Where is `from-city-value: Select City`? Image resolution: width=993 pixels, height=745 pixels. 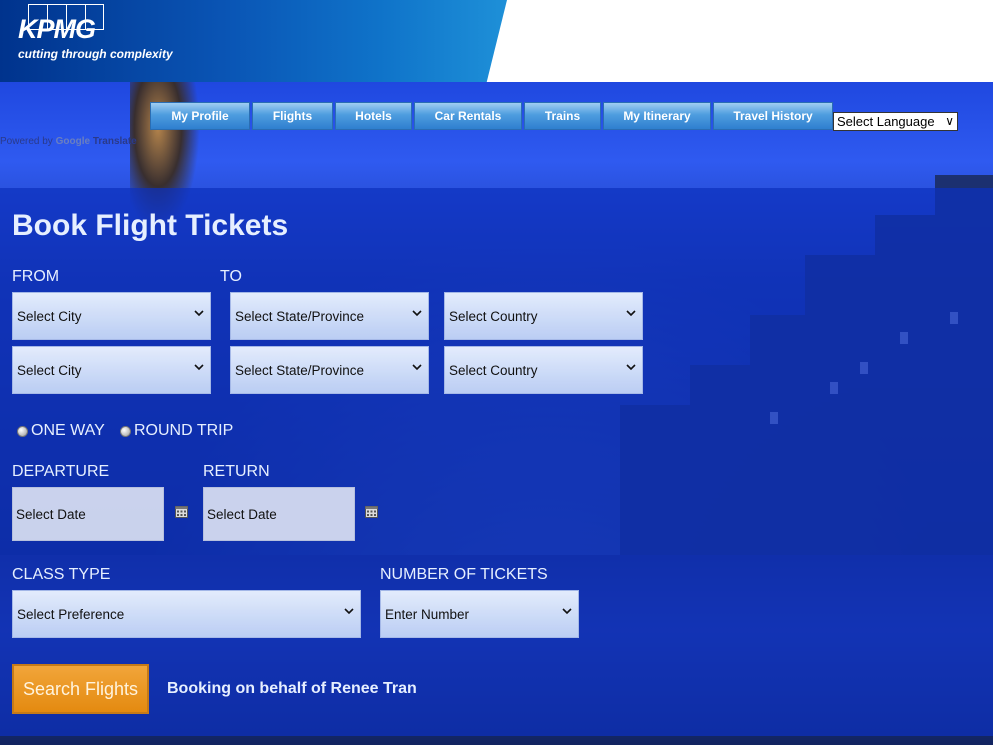 from-city-value: Select City is located at coordinates (49, 316).